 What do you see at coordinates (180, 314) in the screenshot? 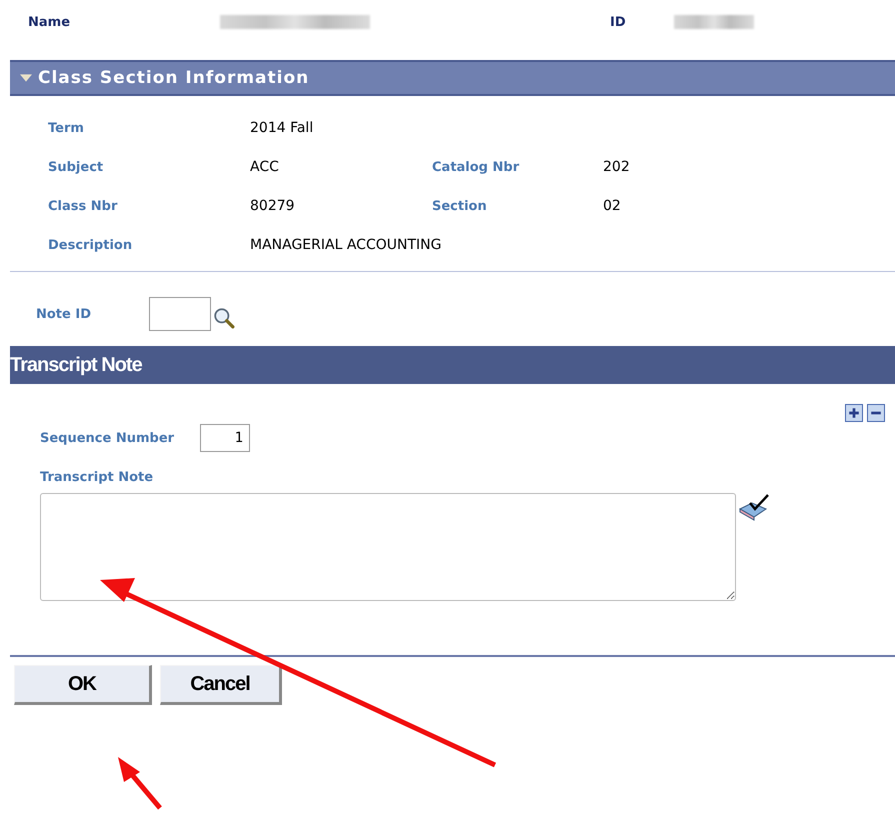
I see `note-id-field` at bounding box center [180, 314].